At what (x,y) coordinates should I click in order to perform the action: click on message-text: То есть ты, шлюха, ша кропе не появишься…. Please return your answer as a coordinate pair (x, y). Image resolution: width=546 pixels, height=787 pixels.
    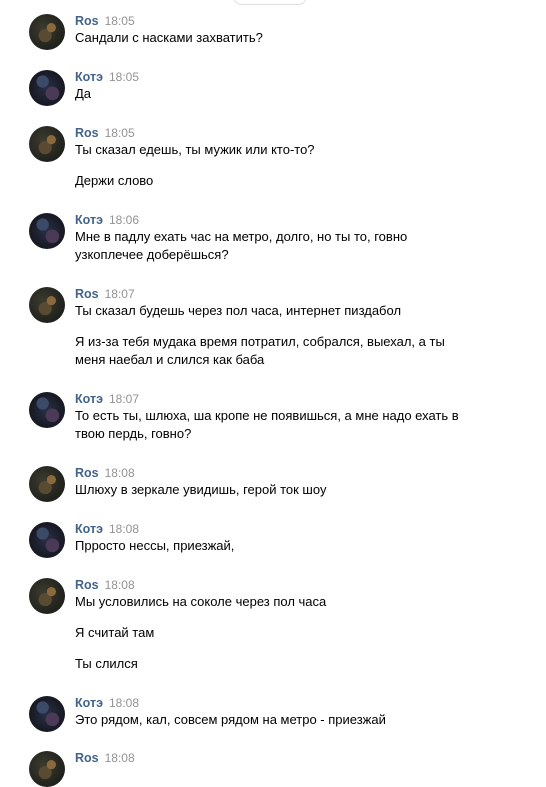
    Looking at the image, I should click on (267, 424).